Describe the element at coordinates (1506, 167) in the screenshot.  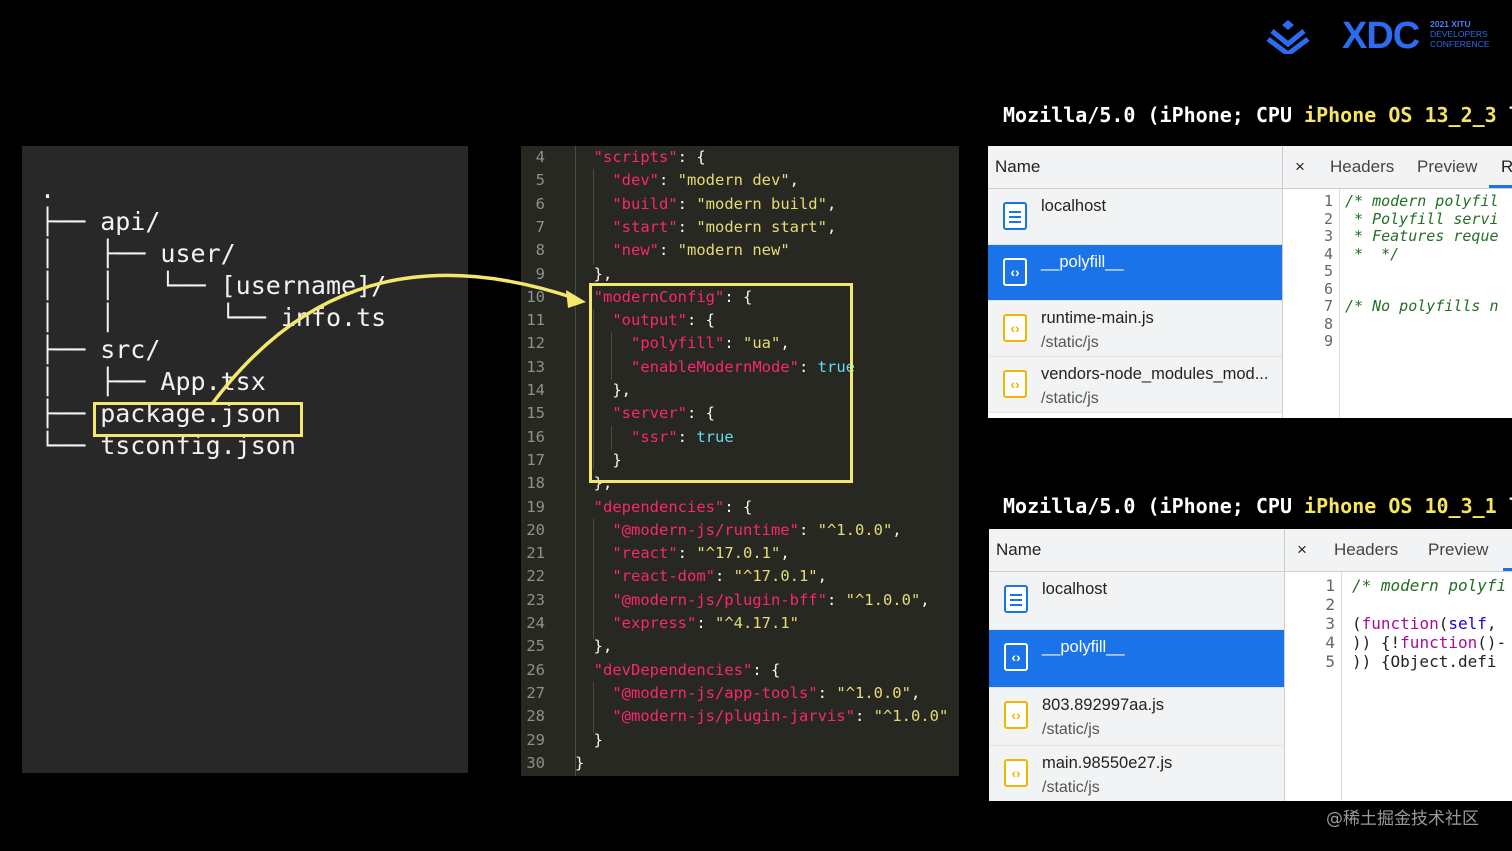
I see `tab-response: R` at that location.